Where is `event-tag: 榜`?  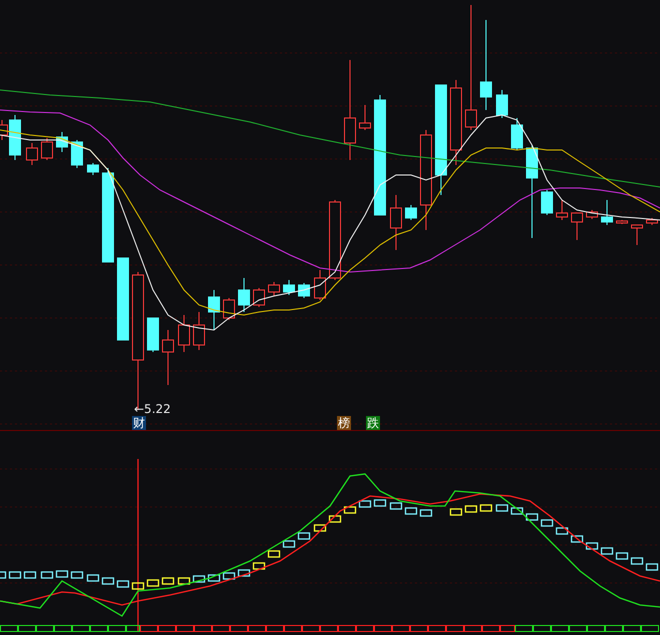
event-tag: 榜 is located at coordinates (344, 423).